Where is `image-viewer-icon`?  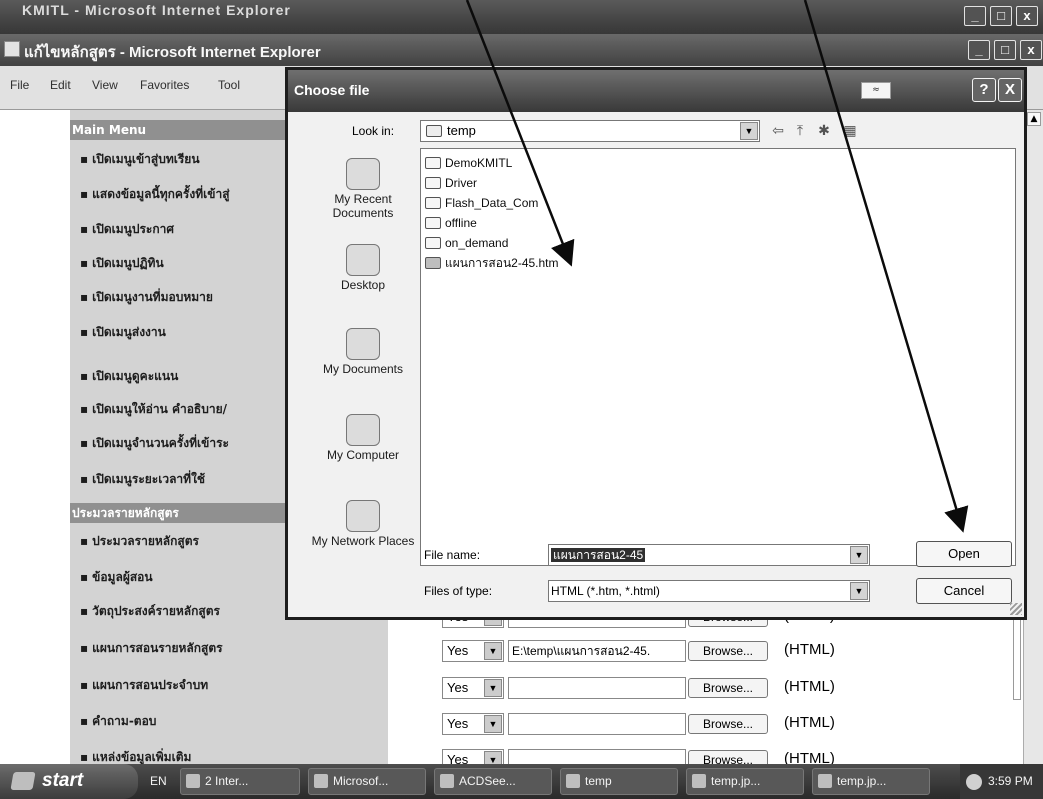
image-viewer-icon is located at coordinates (825, 781).